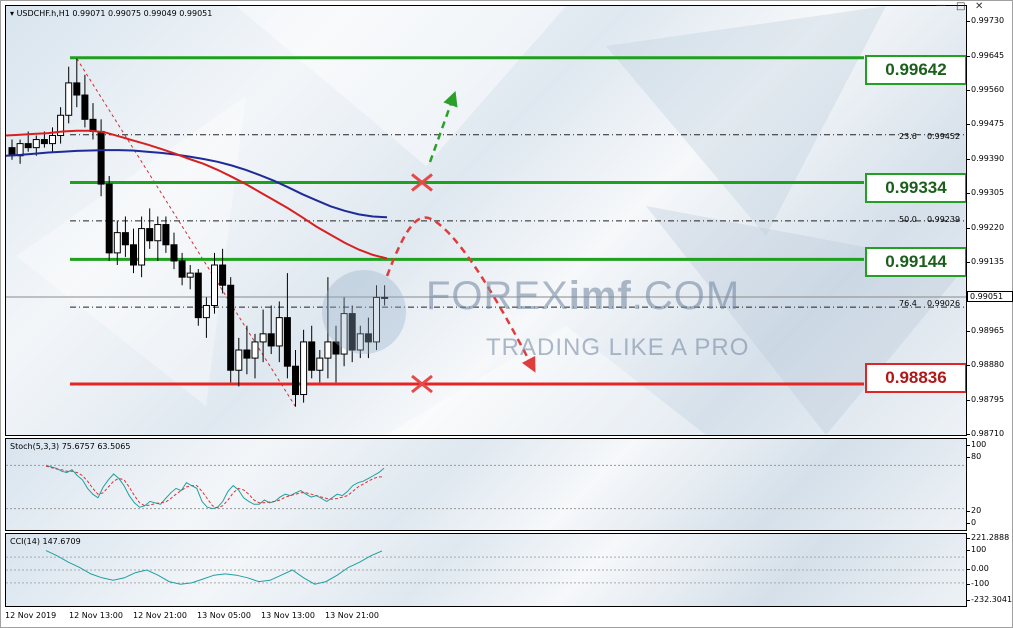 This screenshot has width=1013, height=628. I want to click on cci-scale-min: -232.3041, so click(989, 599).